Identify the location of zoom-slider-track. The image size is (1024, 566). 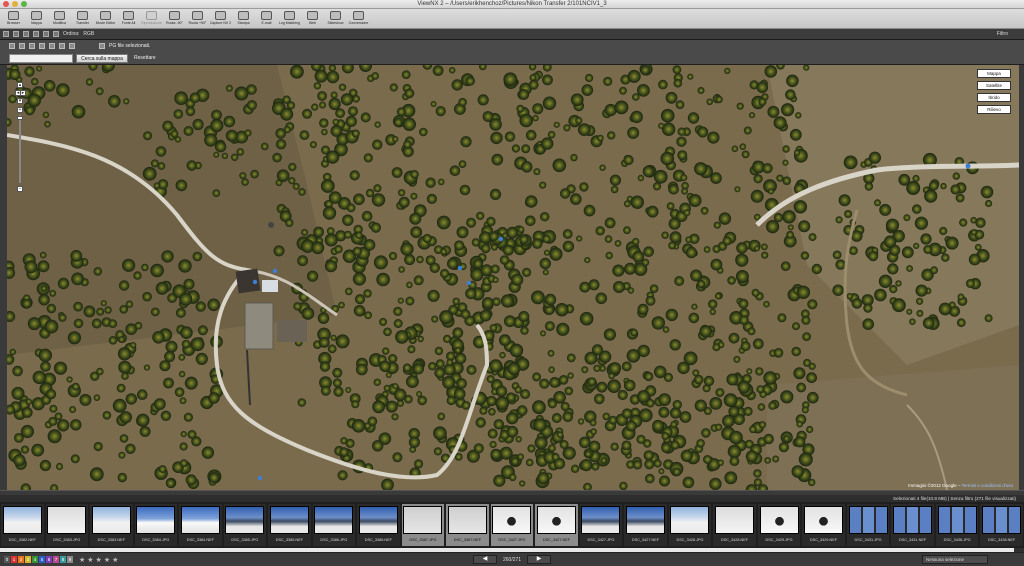
(20, 149).